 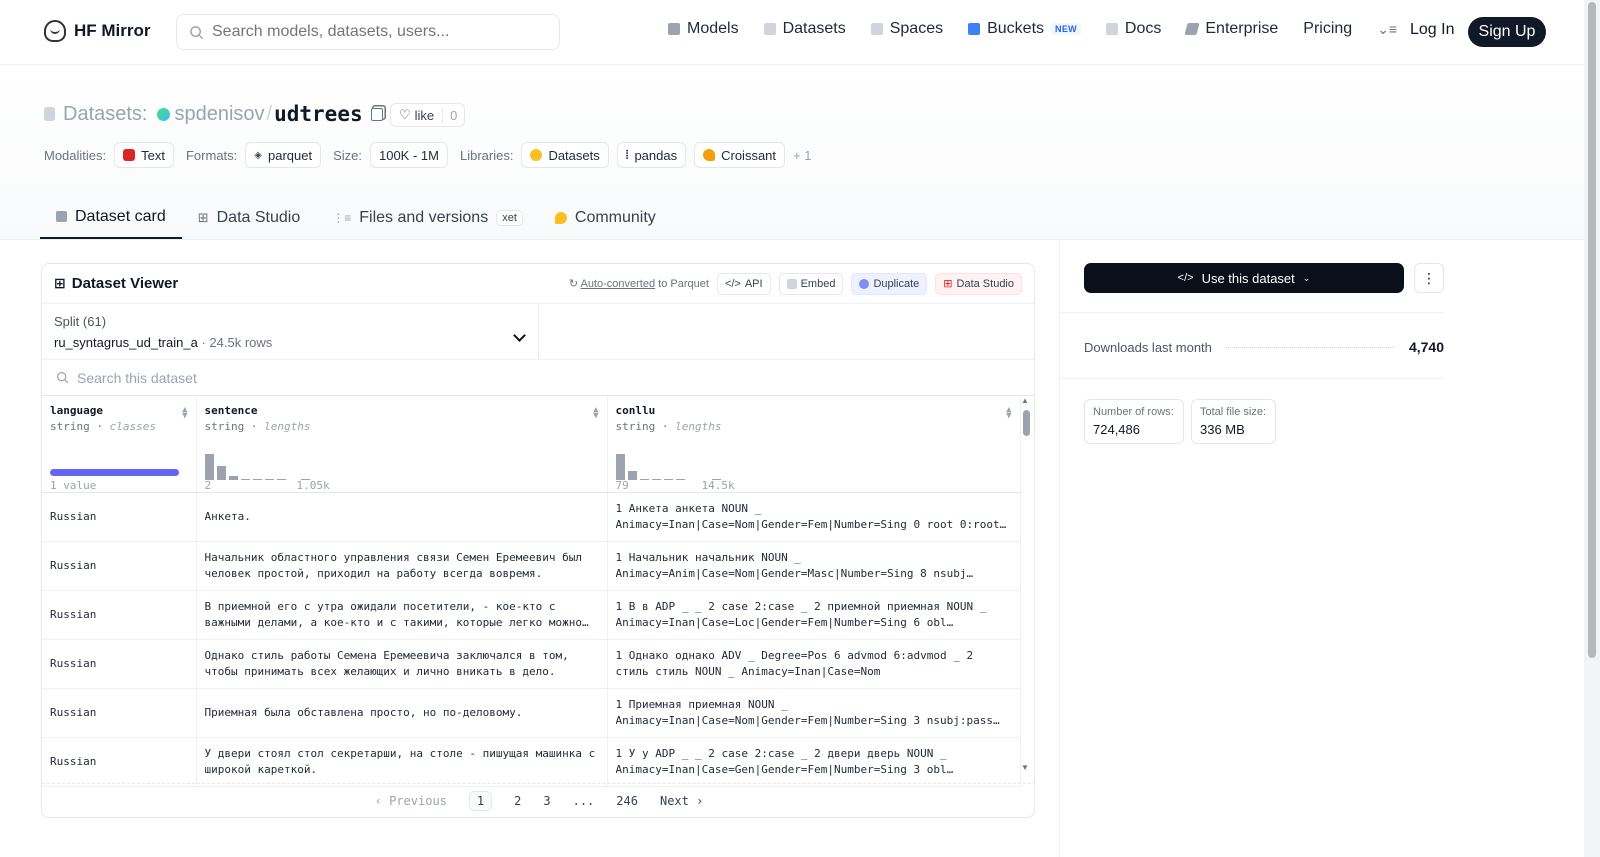 What do you see at coordinates (683, 284) in the screenshot?
I see `to-parquet-text: to Parquet` at bounding box center [683, 284].